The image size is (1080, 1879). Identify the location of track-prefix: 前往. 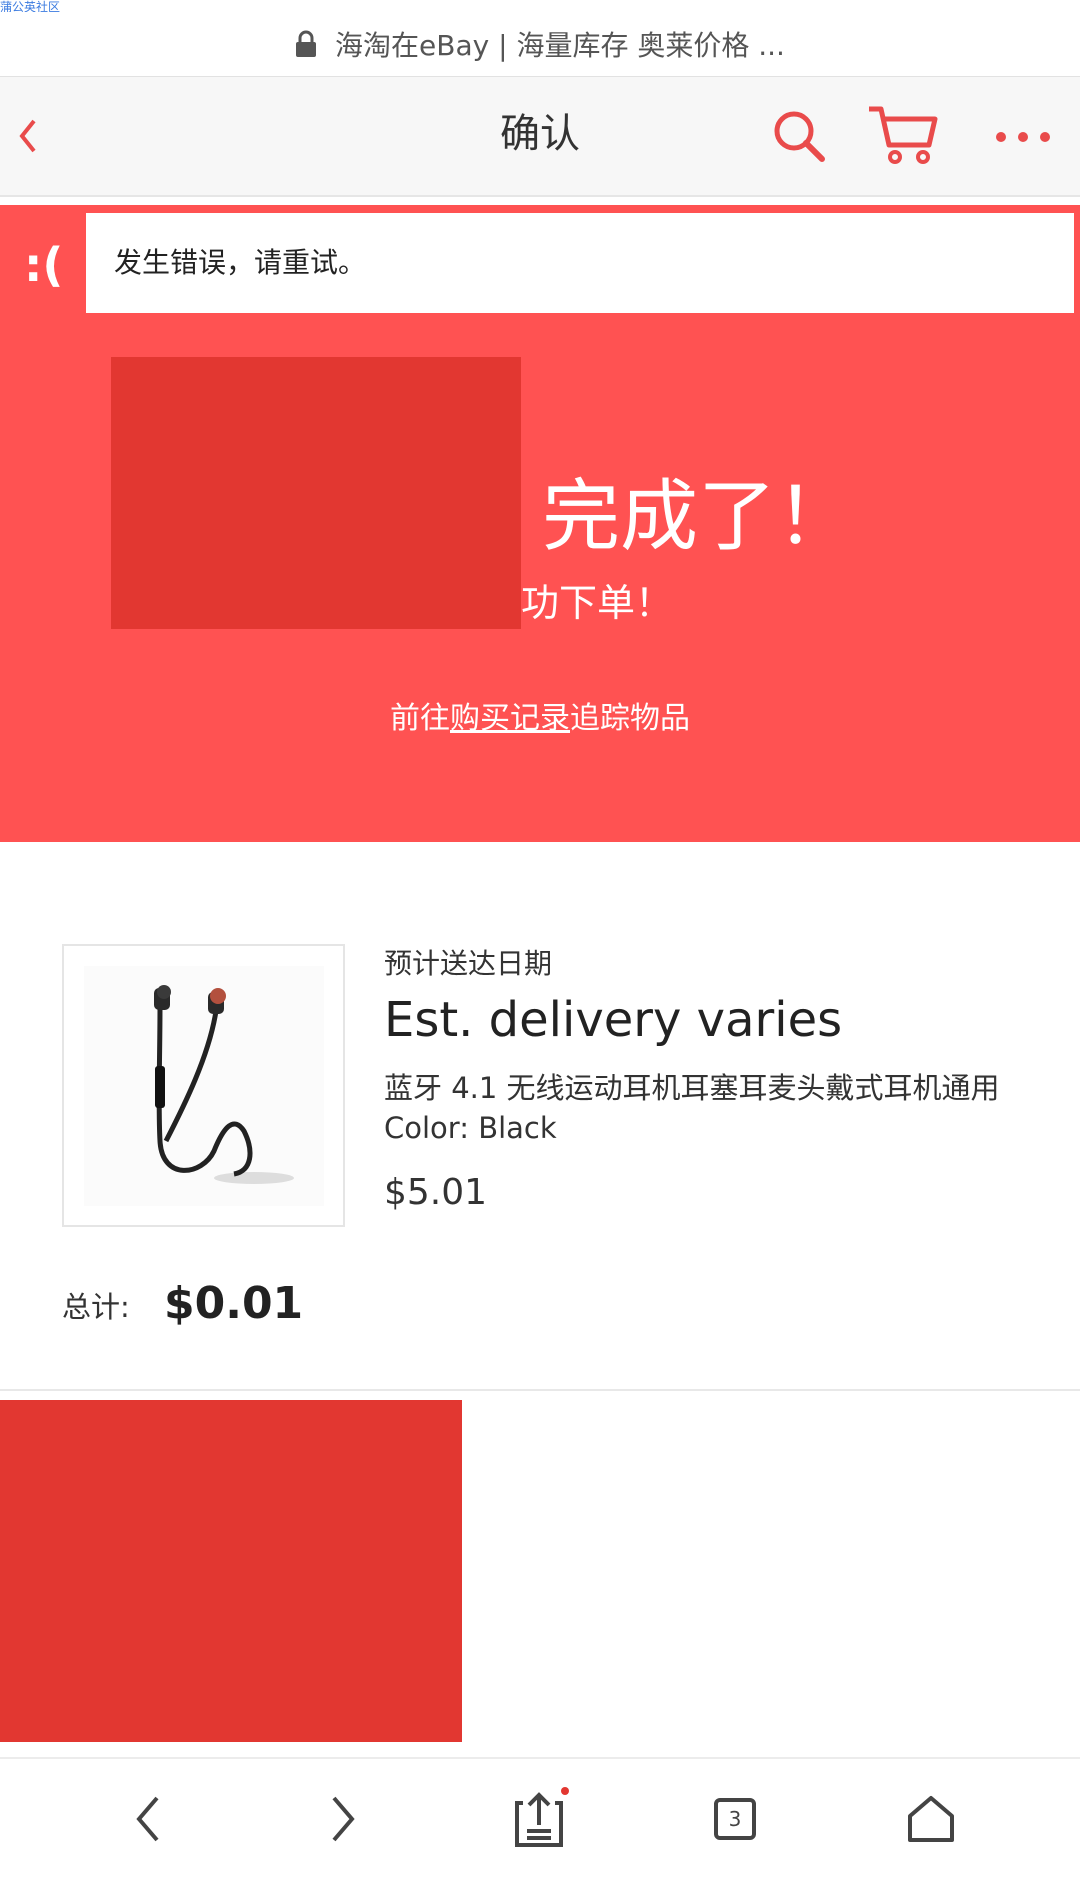
(420, 718).